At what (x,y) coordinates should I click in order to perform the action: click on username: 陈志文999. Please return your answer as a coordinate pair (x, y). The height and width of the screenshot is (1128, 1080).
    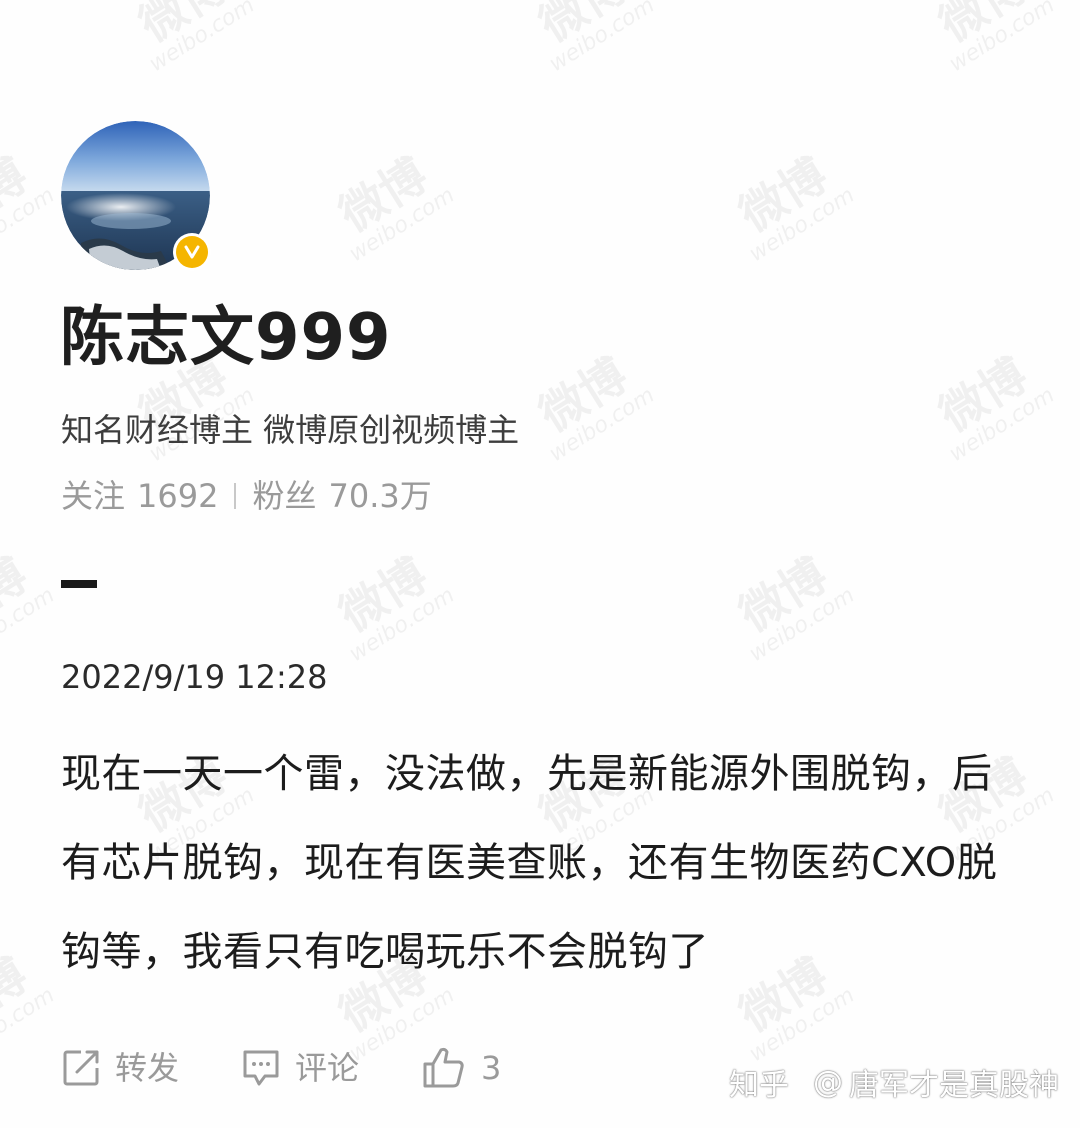
    Looking at the image, I should click on (226, 338).